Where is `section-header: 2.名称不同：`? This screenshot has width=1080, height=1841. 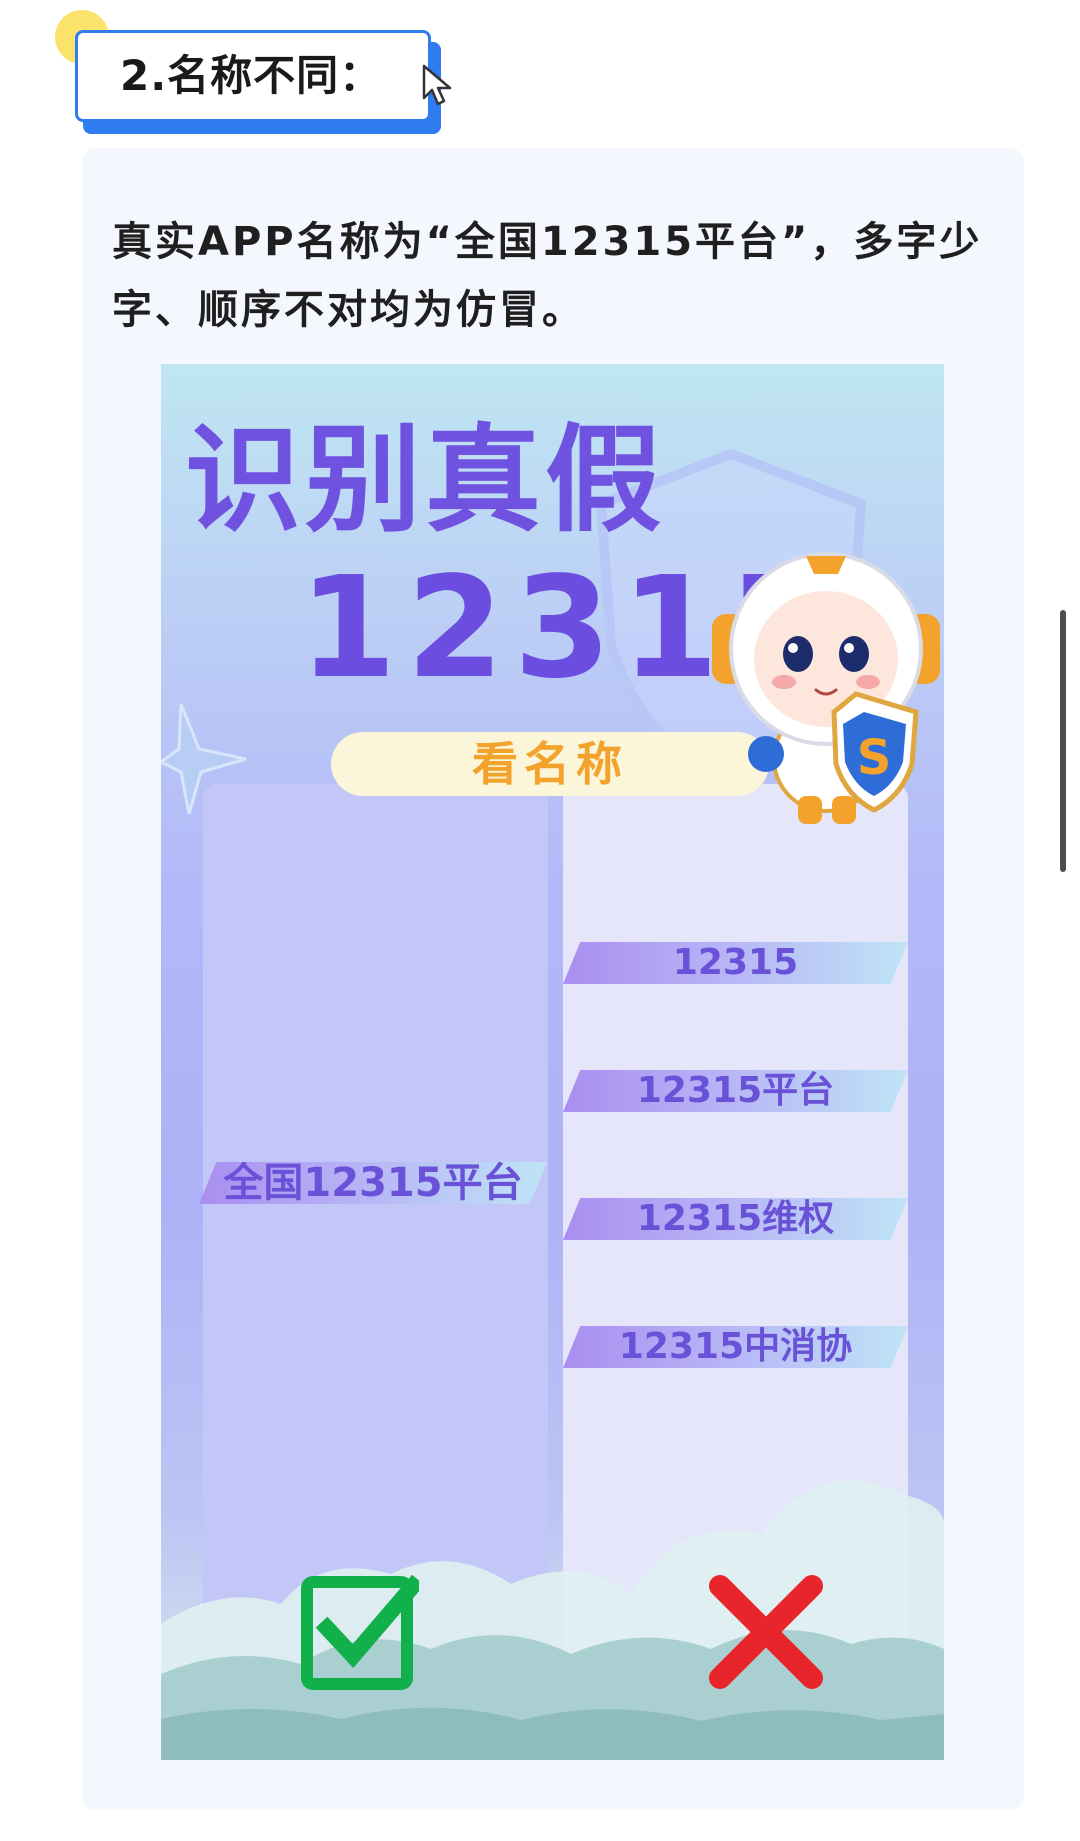
section-header: 2.名称不同： is located at coordinates (253, 76).